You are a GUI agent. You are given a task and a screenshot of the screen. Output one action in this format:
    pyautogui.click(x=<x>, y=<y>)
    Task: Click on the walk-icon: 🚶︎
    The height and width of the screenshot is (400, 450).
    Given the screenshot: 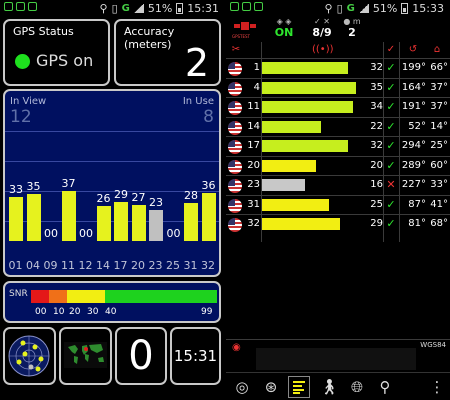 What is the action you would take?
    pyautogui.click(x=329, y=387)
    